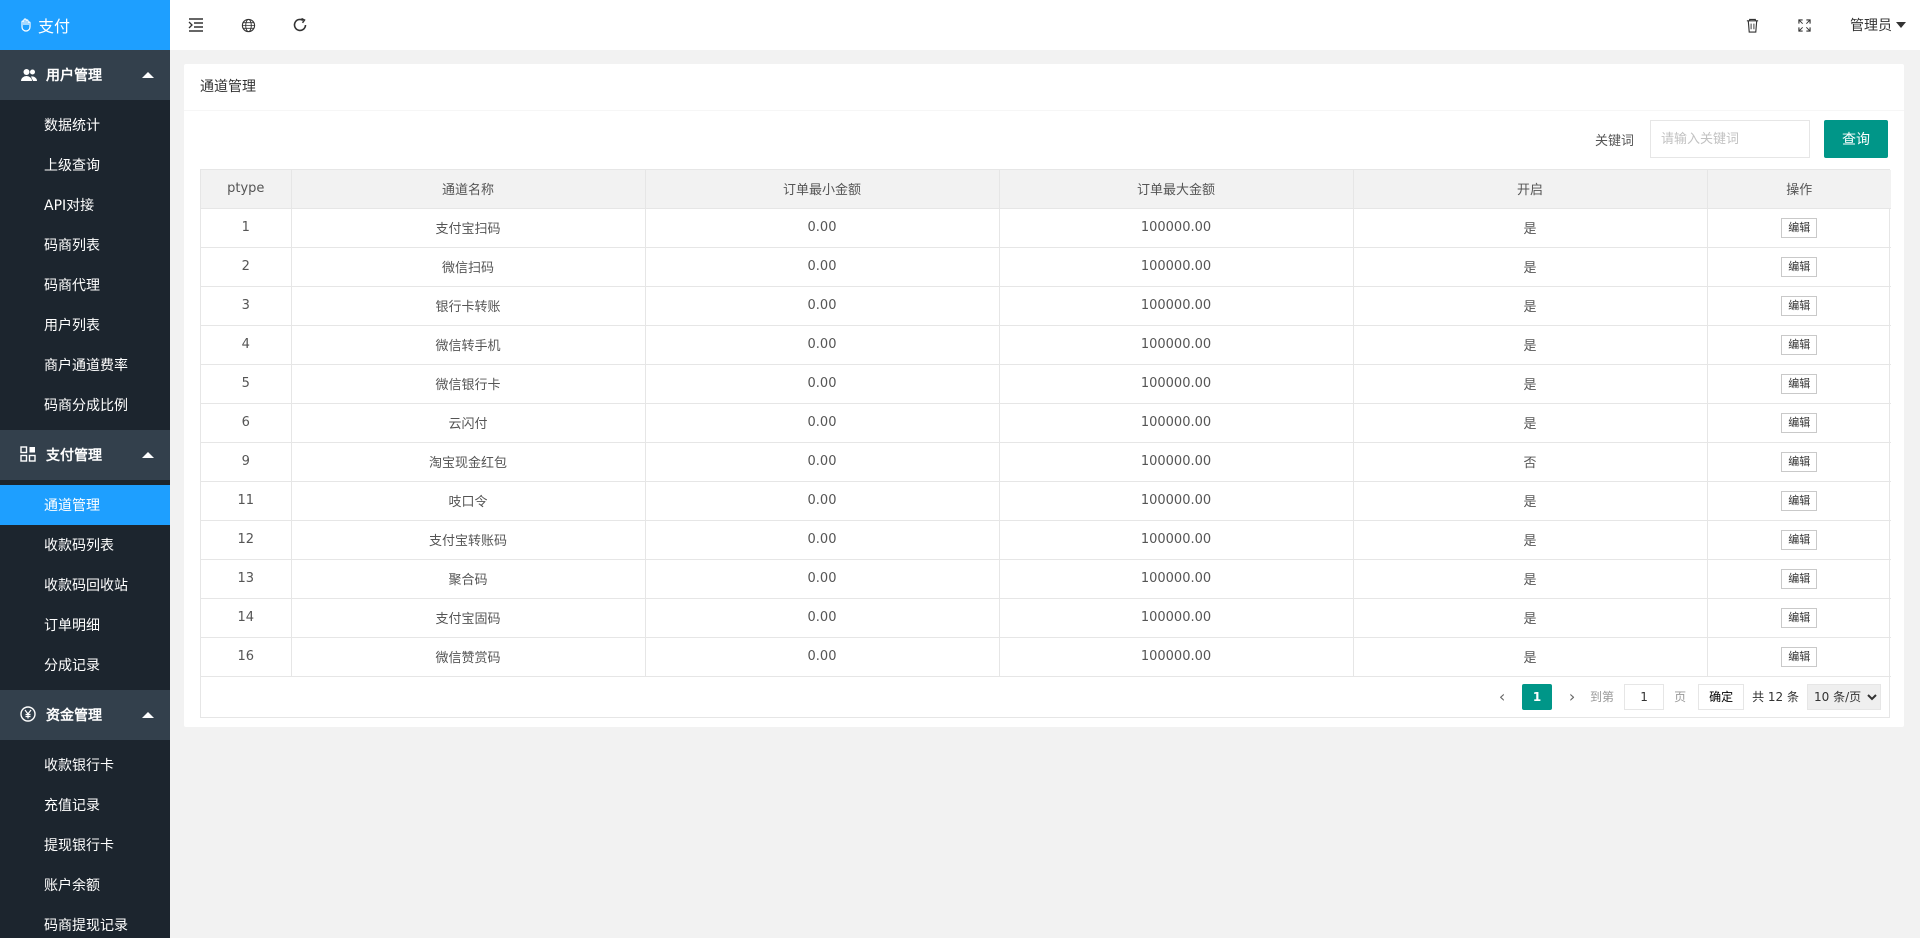 The width and height of the screenshot is (1920, 938). I want to click on caret-down-icon, so click(1901, 25).